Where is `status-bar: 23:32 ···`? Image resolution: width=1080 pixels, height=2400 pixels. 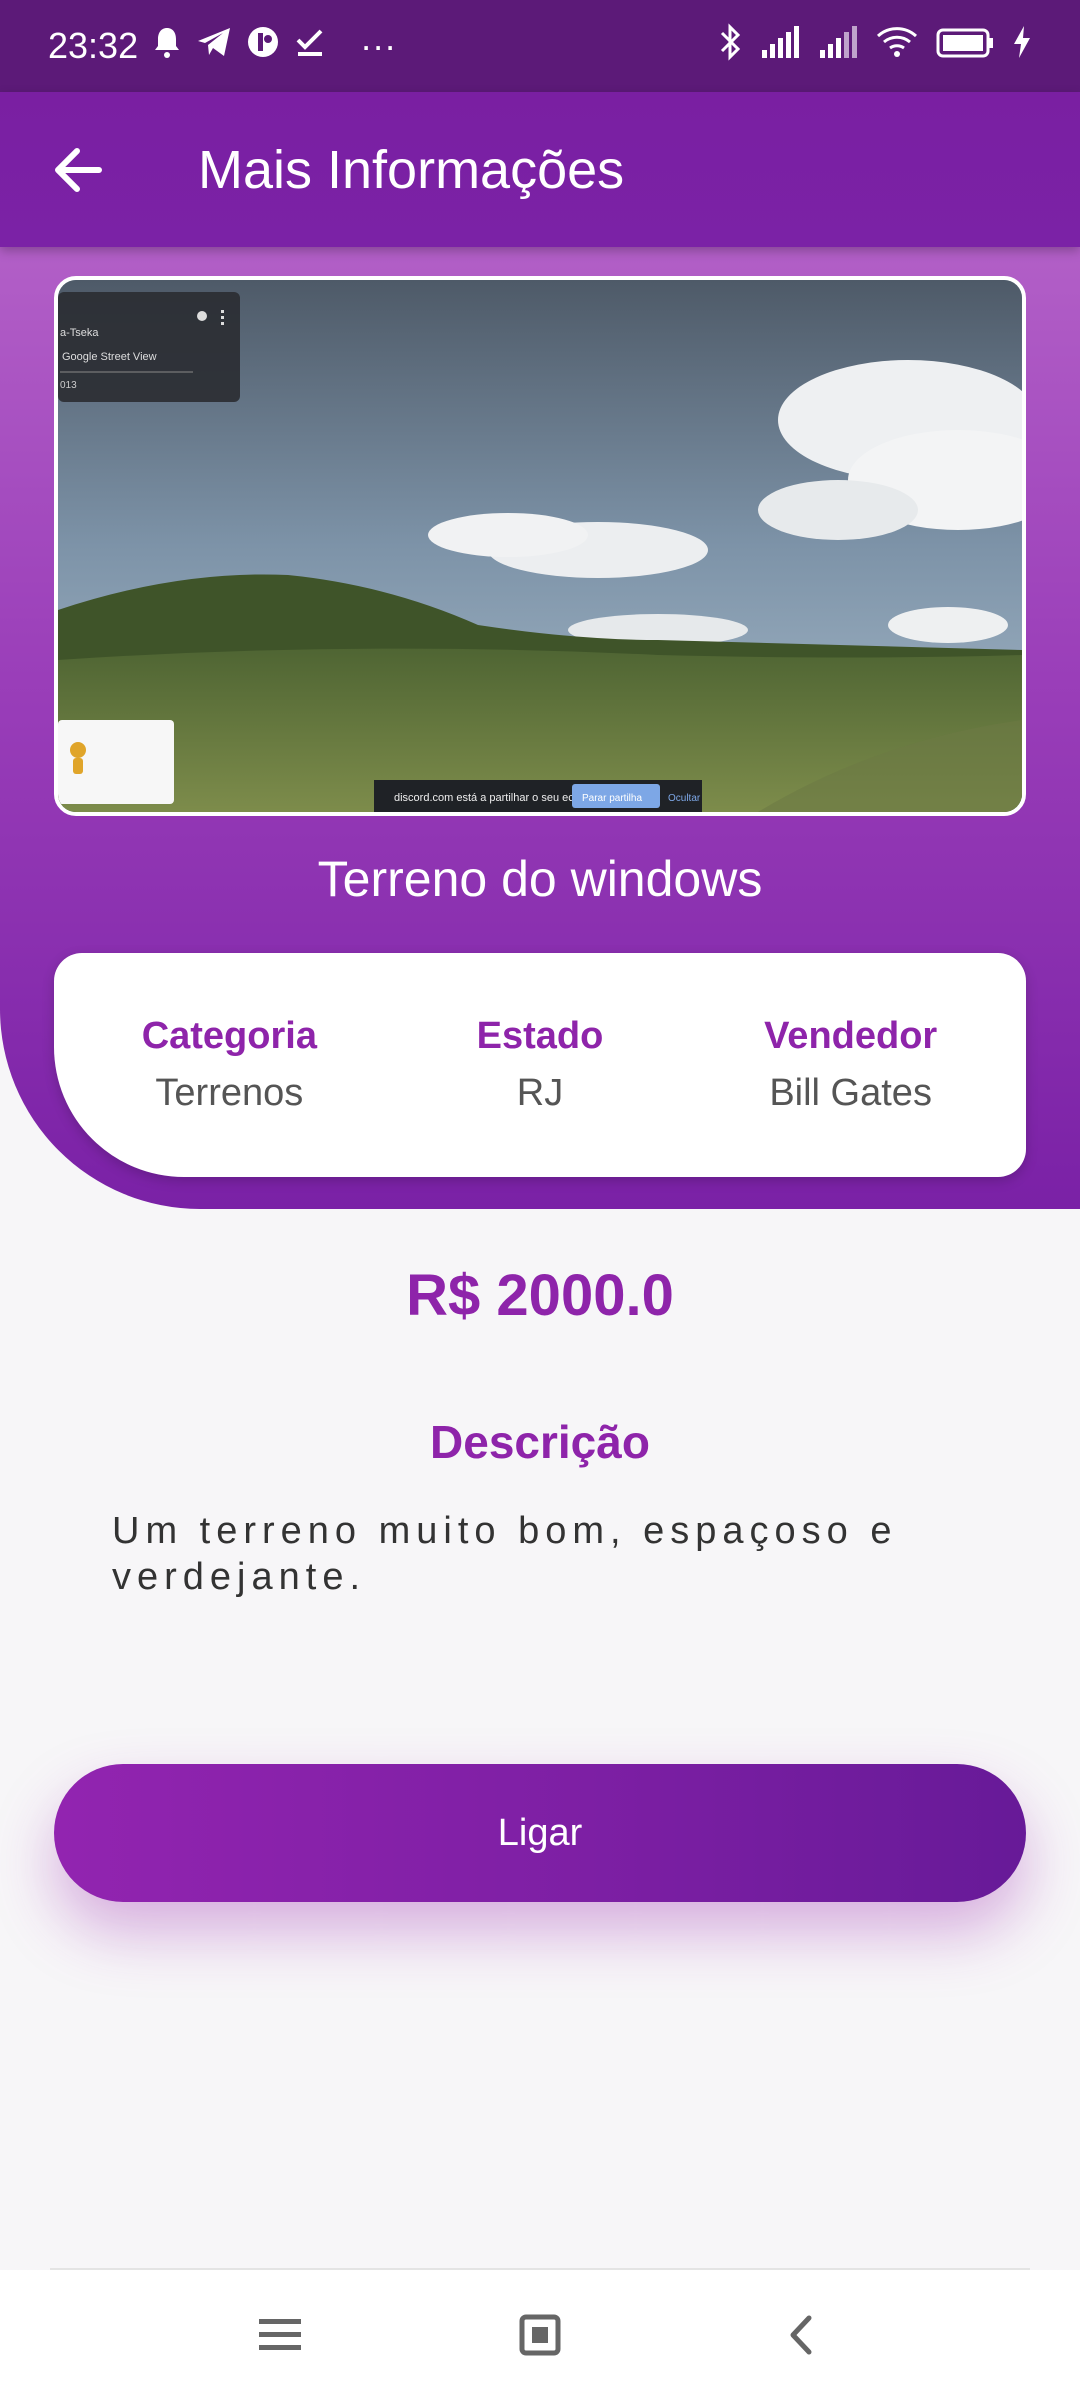
status-bar: 23:32 ··· is located at coordinates (540, 46).